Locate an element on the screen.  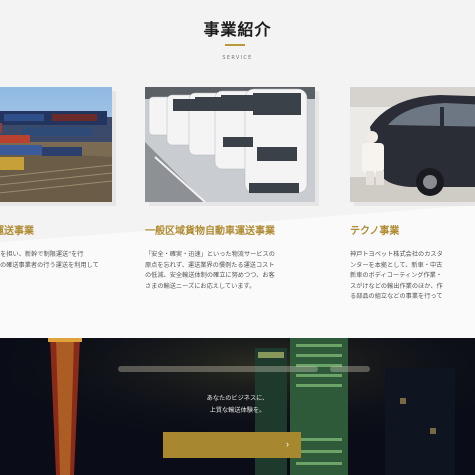
desc-line: ンターを本拠として、新車・中古 is located at coordinates (396, 265).